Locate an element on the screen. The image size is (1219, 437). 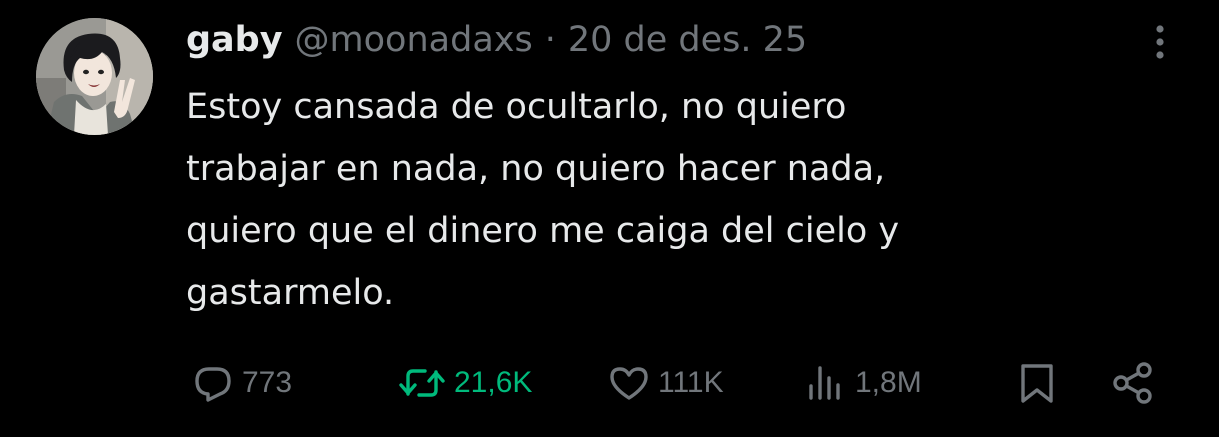
share-icon is located at coordinates (1132, 383).